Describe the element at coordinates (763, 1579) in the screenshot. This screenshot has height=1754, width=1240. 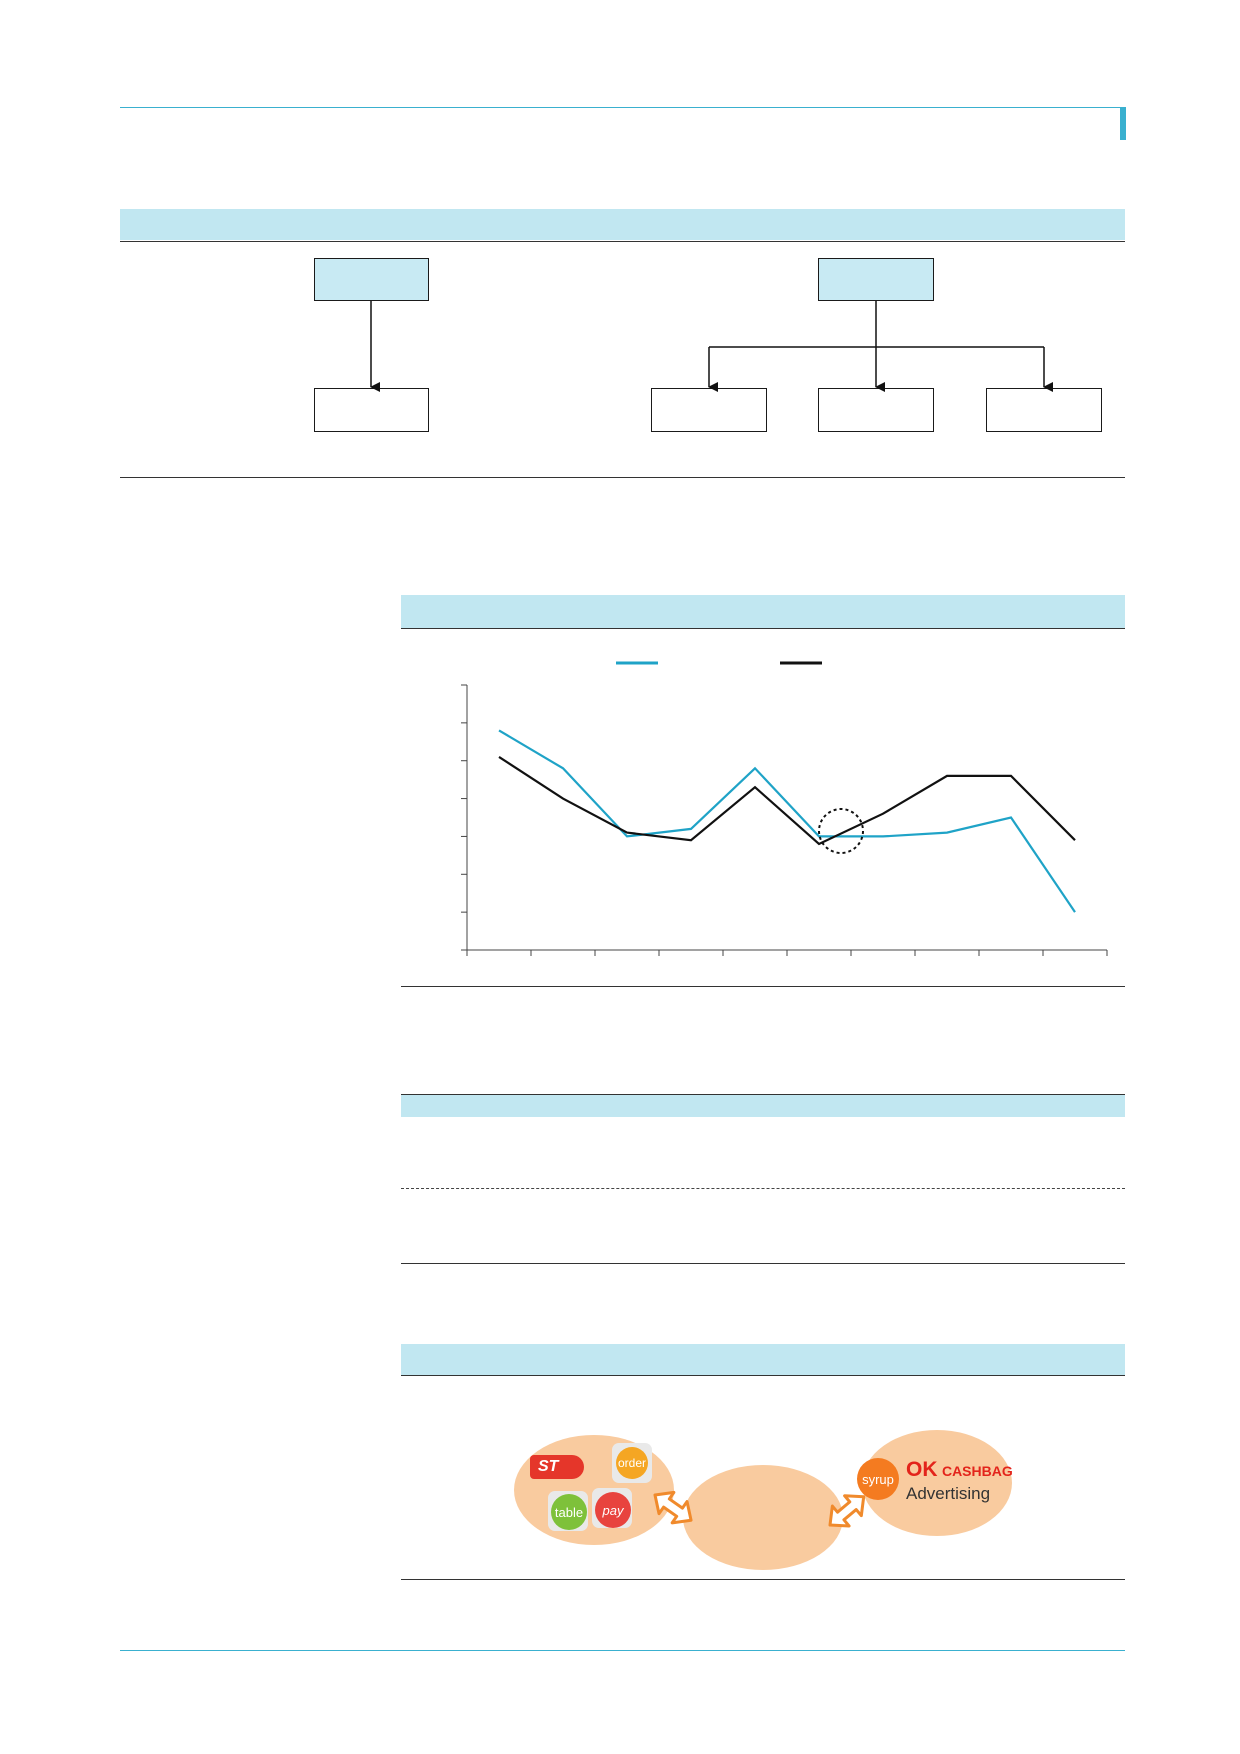
I see `figure-3-bottom-rule` at that location.